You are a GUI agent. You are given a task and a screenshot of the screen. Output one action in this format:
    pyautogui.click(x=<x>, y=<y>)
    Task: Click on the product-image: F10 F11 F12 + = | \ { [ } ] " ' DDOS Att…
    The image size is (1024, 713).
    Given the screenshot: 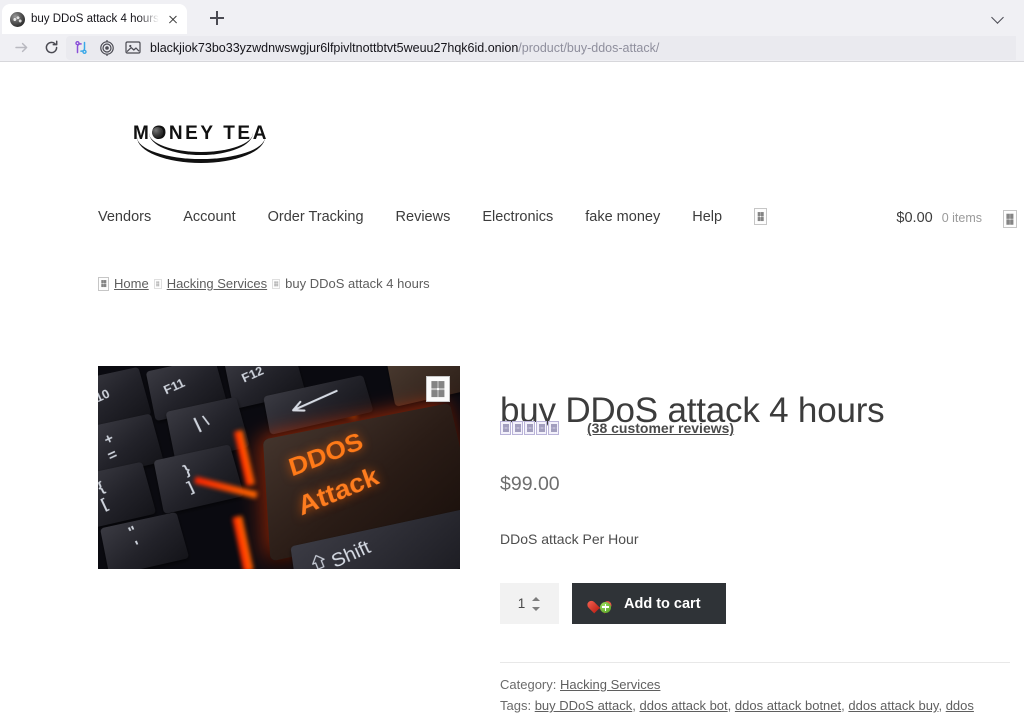 What is the action you would take?
    pyautogui.click(x=279, y=467)
    